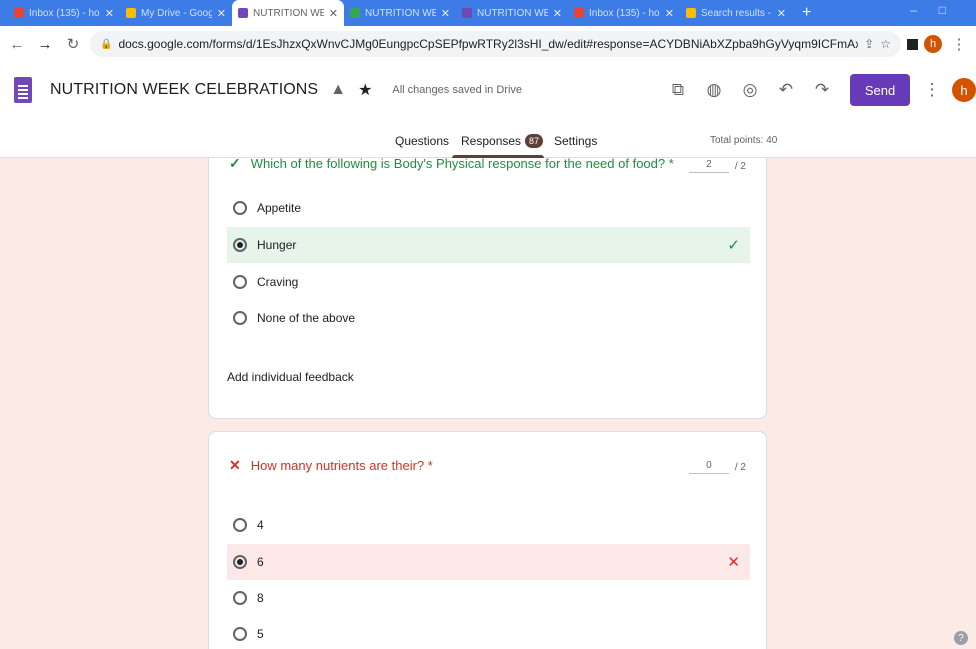 The width and height of the screenshot is (976, 649). I want to click on score-field: 0 / 2, so click(717, 467).